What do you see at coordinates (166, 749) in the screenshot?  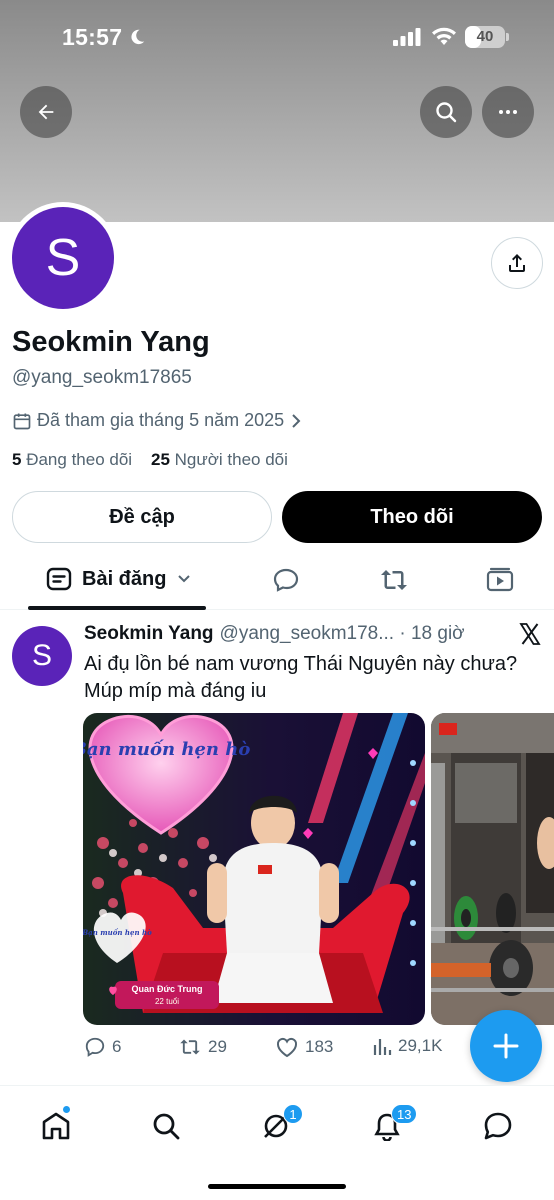 I see `media-show-title: Bạn muốn hẹn hò` at bounding box center [166, 749].